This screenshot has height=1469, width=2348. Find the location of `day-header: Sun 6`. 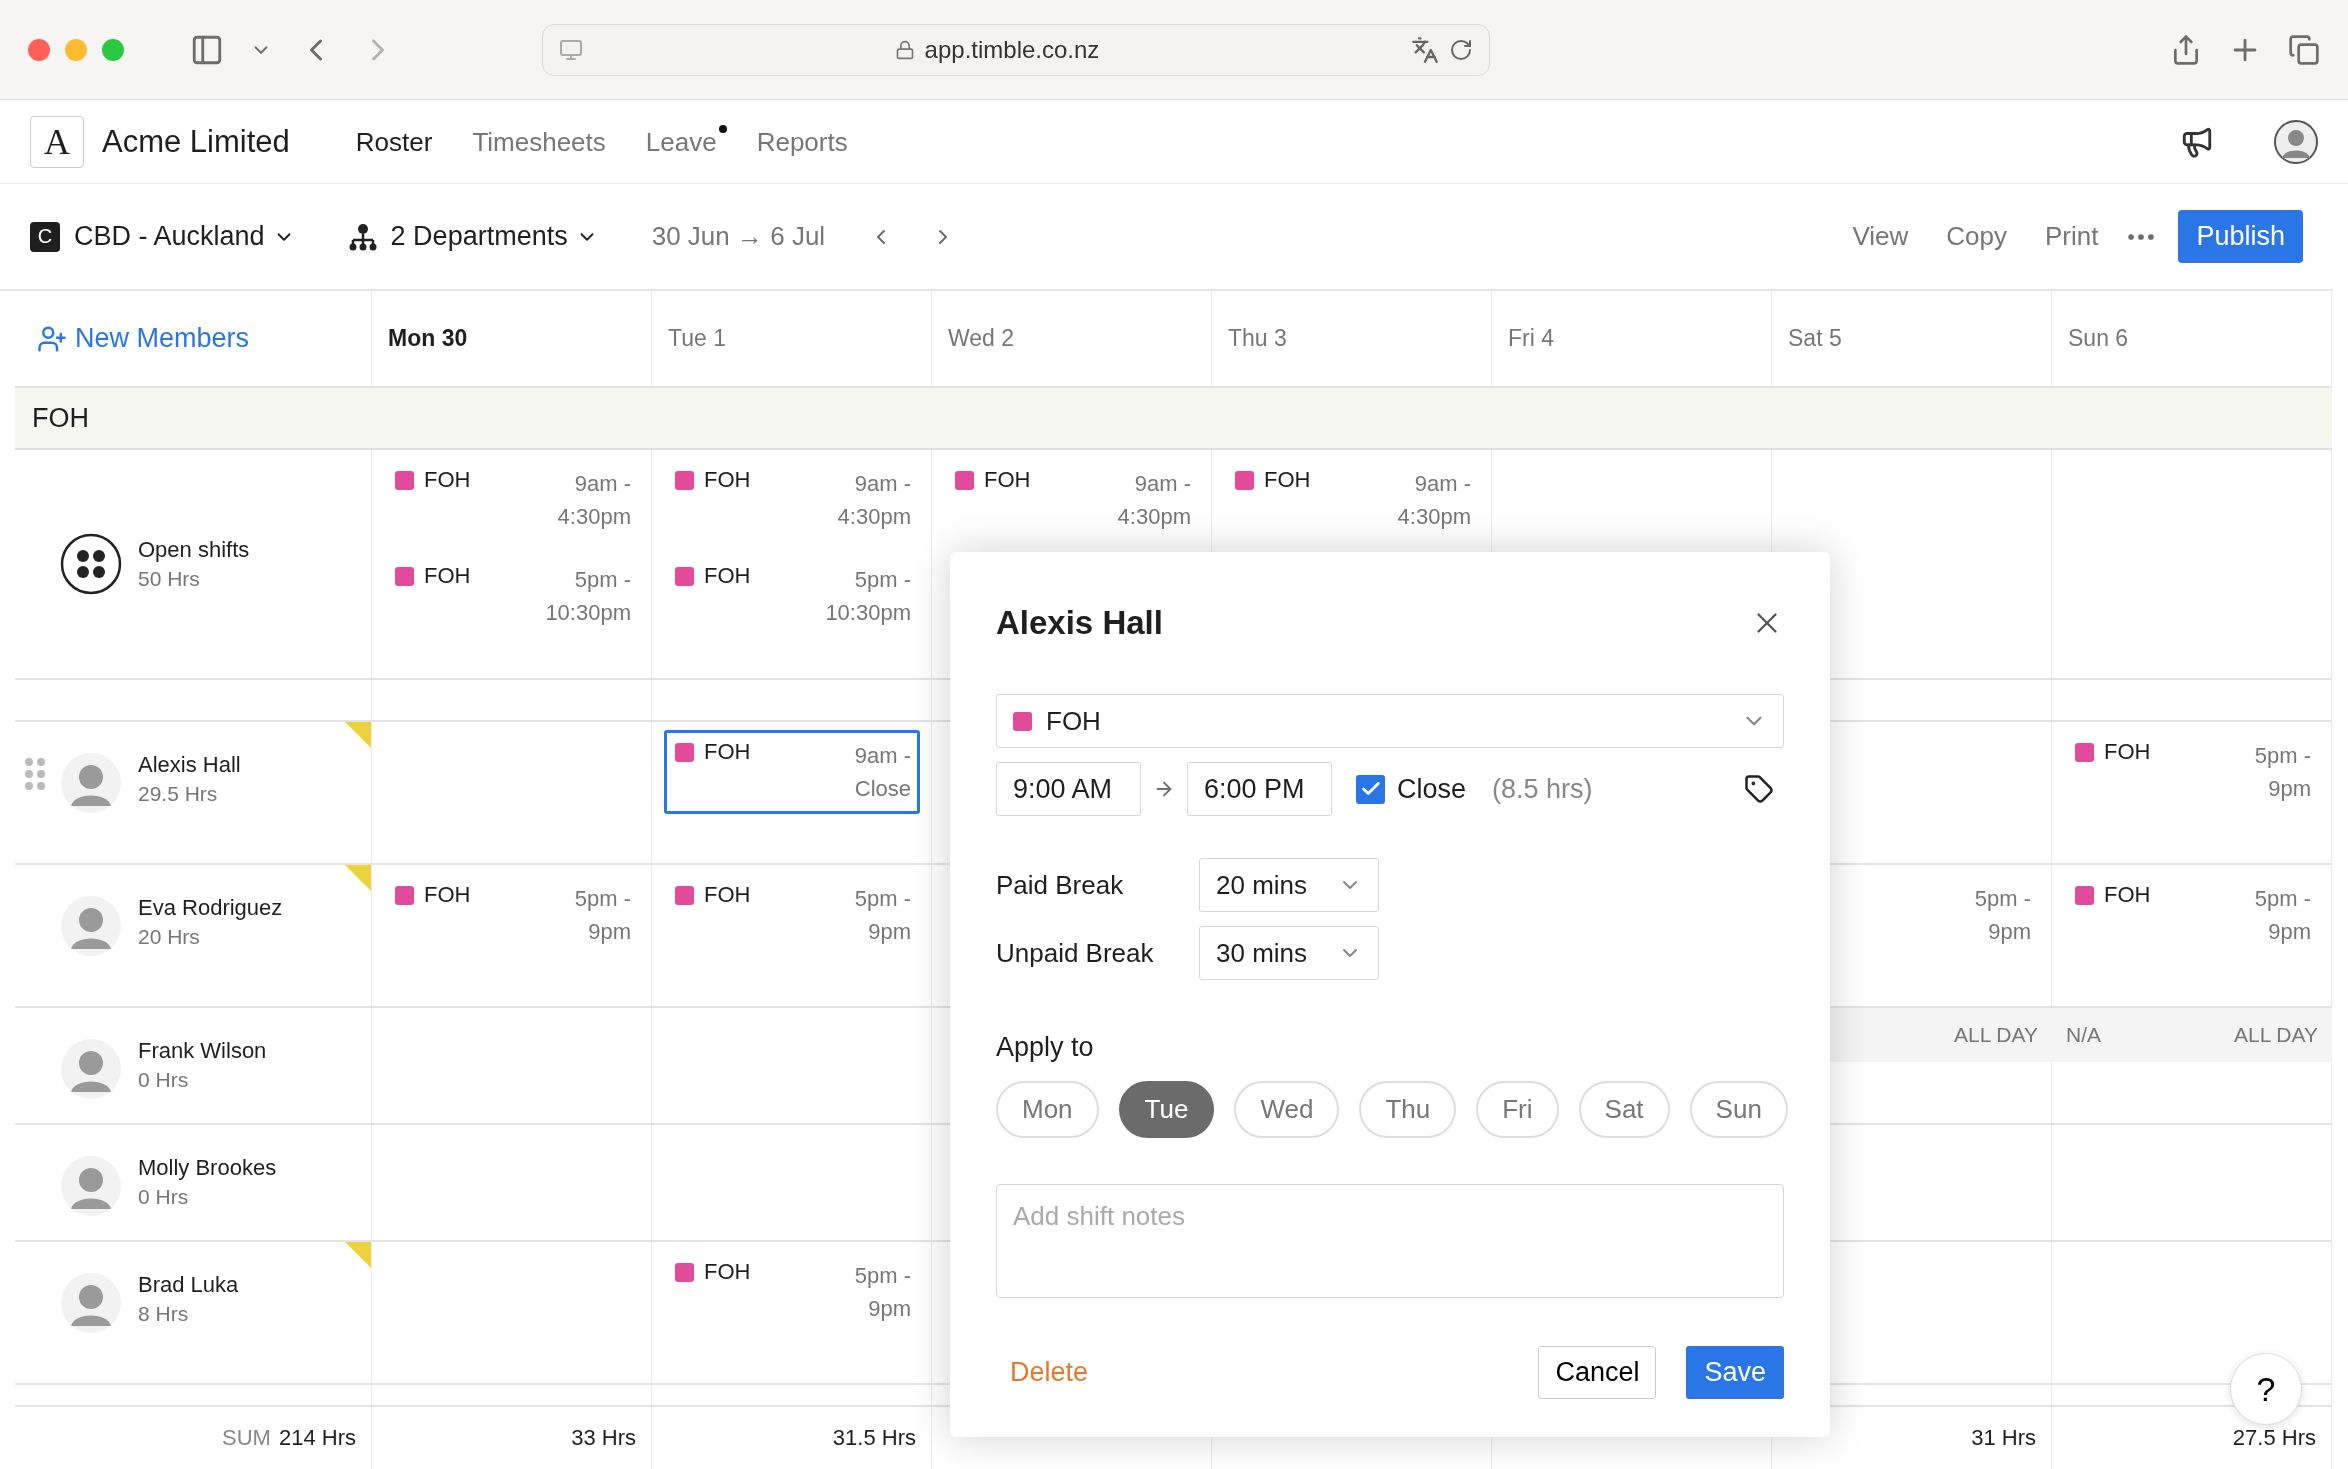

day-header: Sun 6 is located at coordinates (2098, 338).